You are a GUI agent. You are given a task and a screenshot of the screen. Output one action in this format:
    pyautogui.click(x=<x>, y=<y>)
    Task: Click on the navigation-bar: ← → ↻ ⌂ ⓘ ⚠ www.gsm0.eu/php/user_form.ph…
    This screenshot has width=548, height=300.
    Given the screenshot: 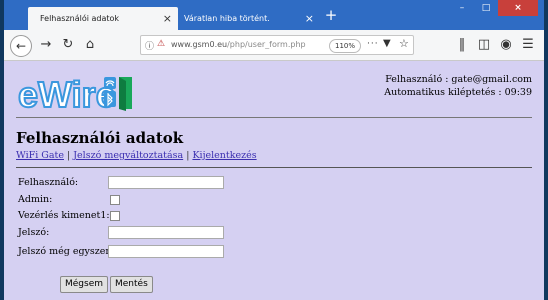 What is the action you would take?
    pyautogui.click(x=274, y=45)
    